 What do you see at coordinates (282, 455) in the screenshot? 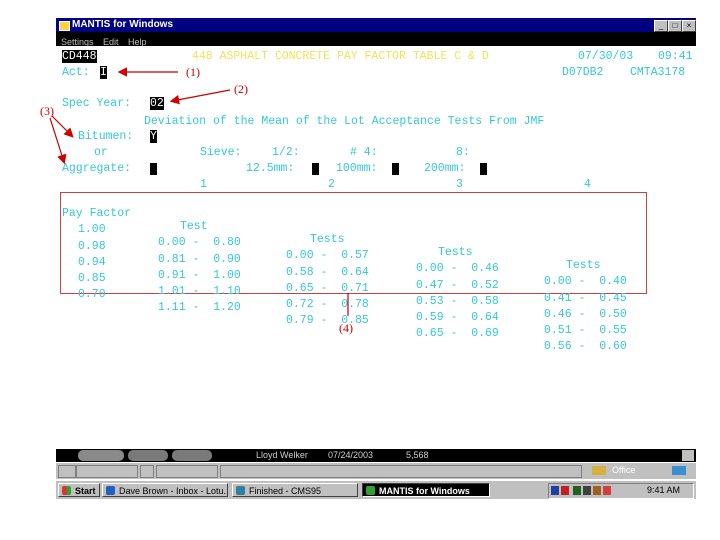
I see `status-user: Lloyd Welker` at bounding box center [282, 455].